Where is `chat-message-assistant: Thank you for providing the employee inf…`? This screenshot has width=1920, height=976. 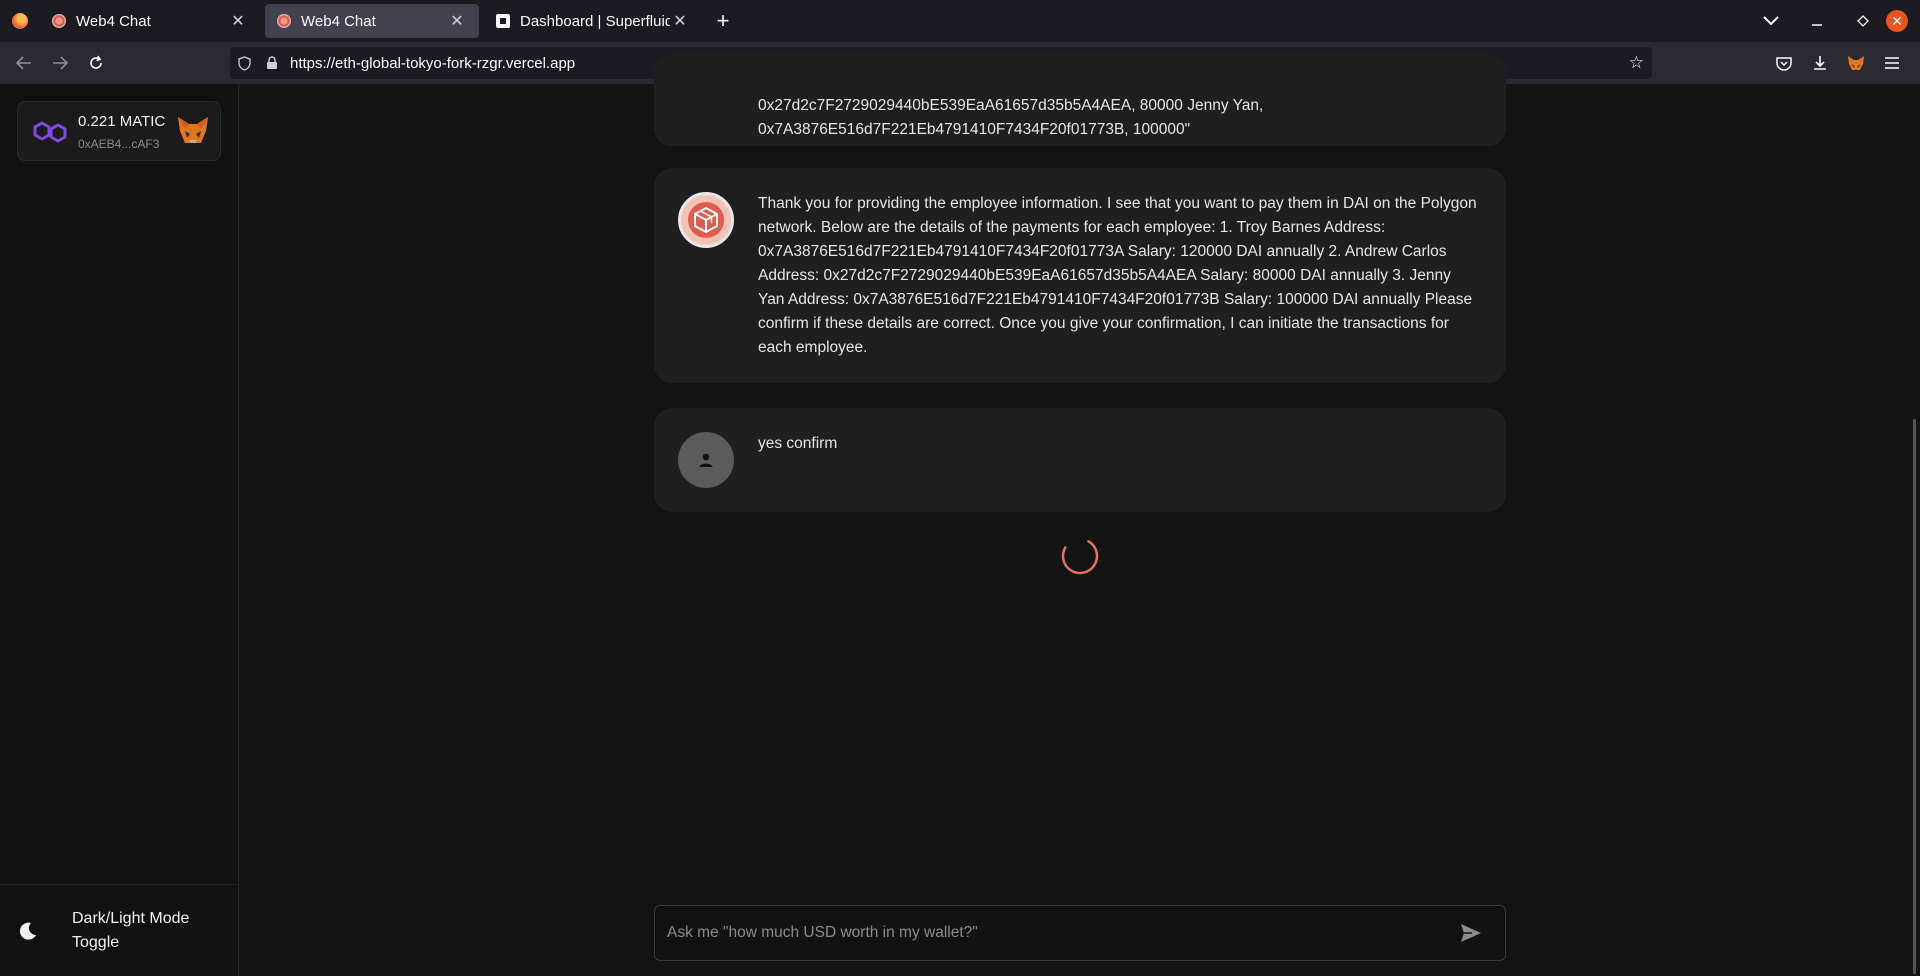 chat-message-assistant: Thank you for providing the employee inf… is located at coordinates (1080, 275).